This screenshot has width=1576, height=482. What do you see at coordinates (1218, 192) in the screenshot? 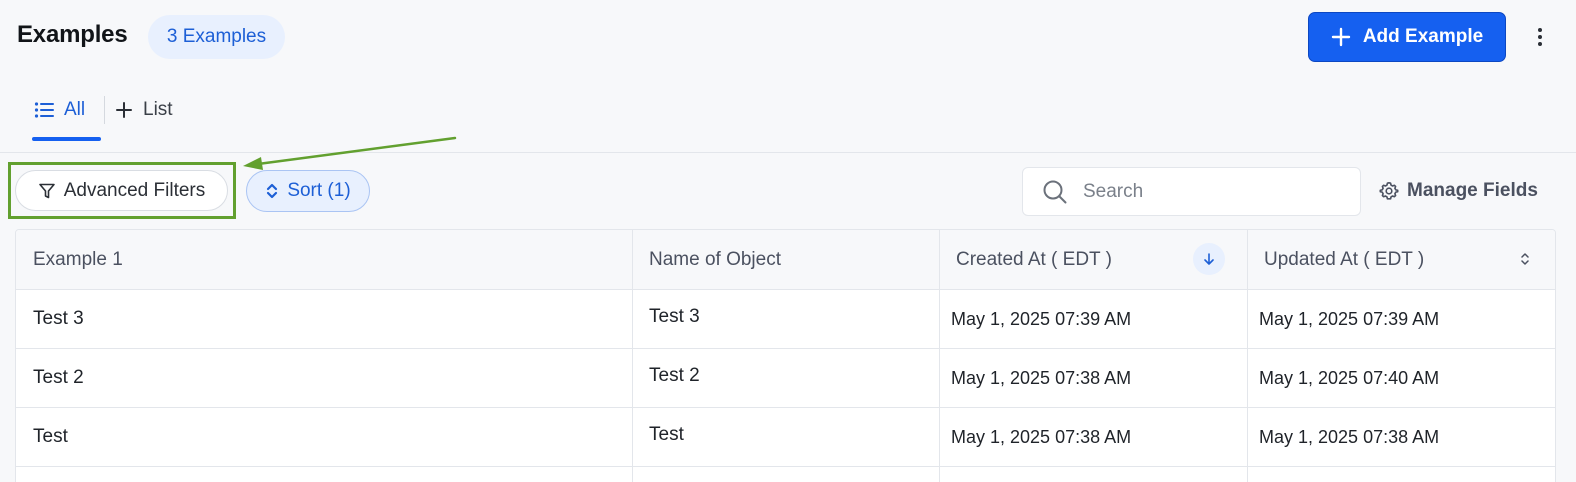
I see `search-input` at bounding box center [1218, 192].